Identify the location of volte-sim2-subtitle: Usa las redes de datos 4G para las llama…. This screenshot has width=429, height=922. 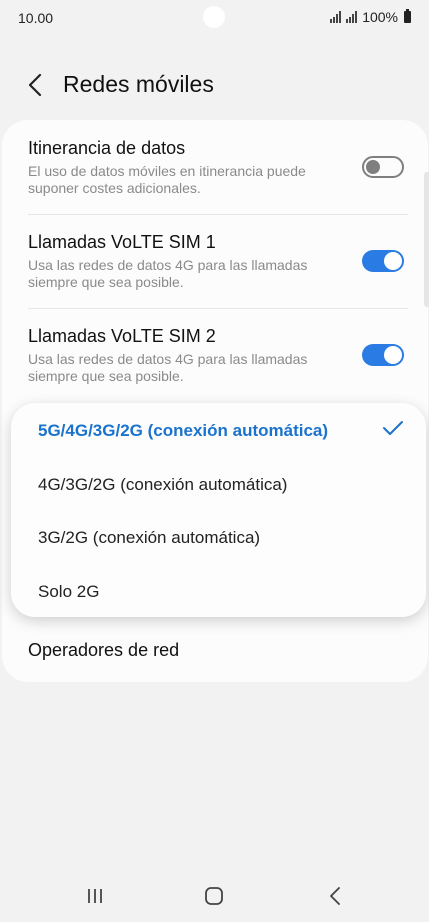
(168, 367).